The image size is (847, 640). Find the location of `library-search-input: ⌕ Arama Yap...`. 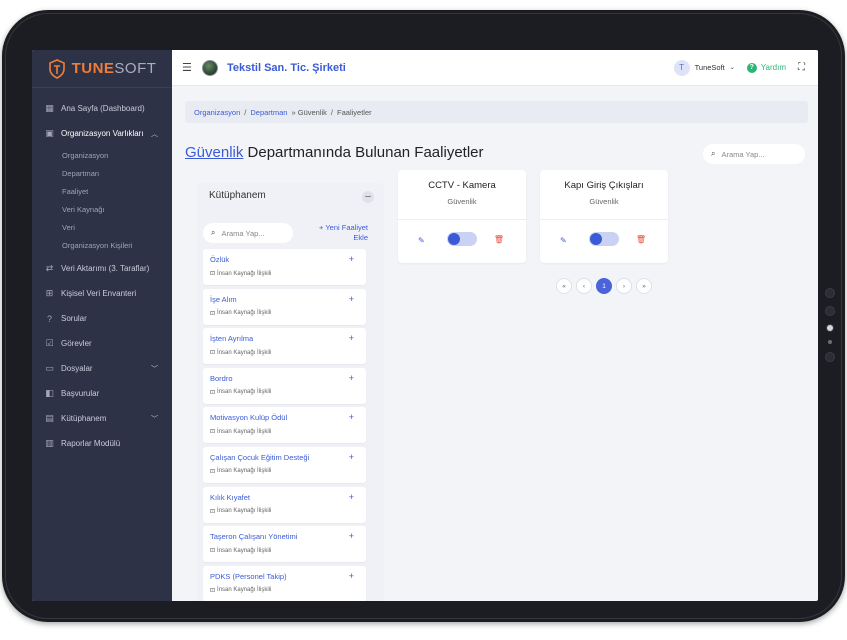

library-search-input: ⌕ Arama Yap... is located at coordinates (248, 233).